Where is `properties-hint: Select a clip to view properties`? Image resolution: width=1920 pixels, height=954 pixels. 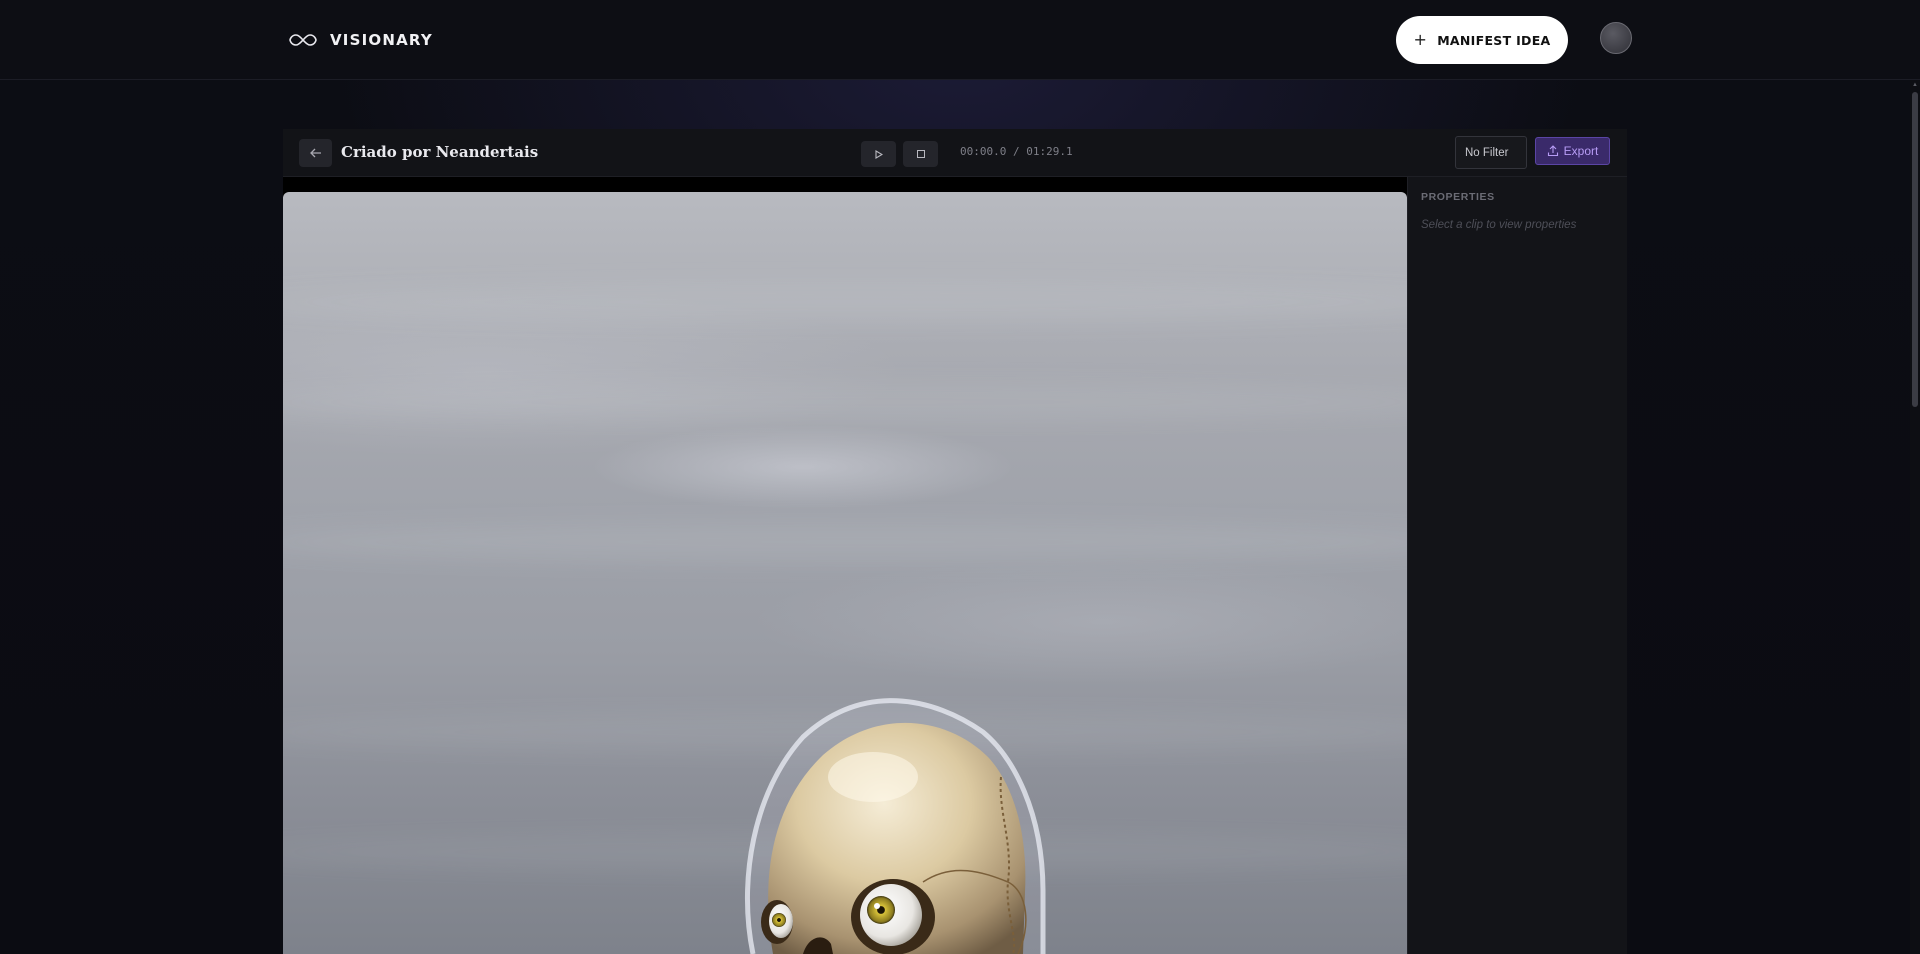
properties-hint: Select a clip to view properties is located at coordinates (1499, 225).